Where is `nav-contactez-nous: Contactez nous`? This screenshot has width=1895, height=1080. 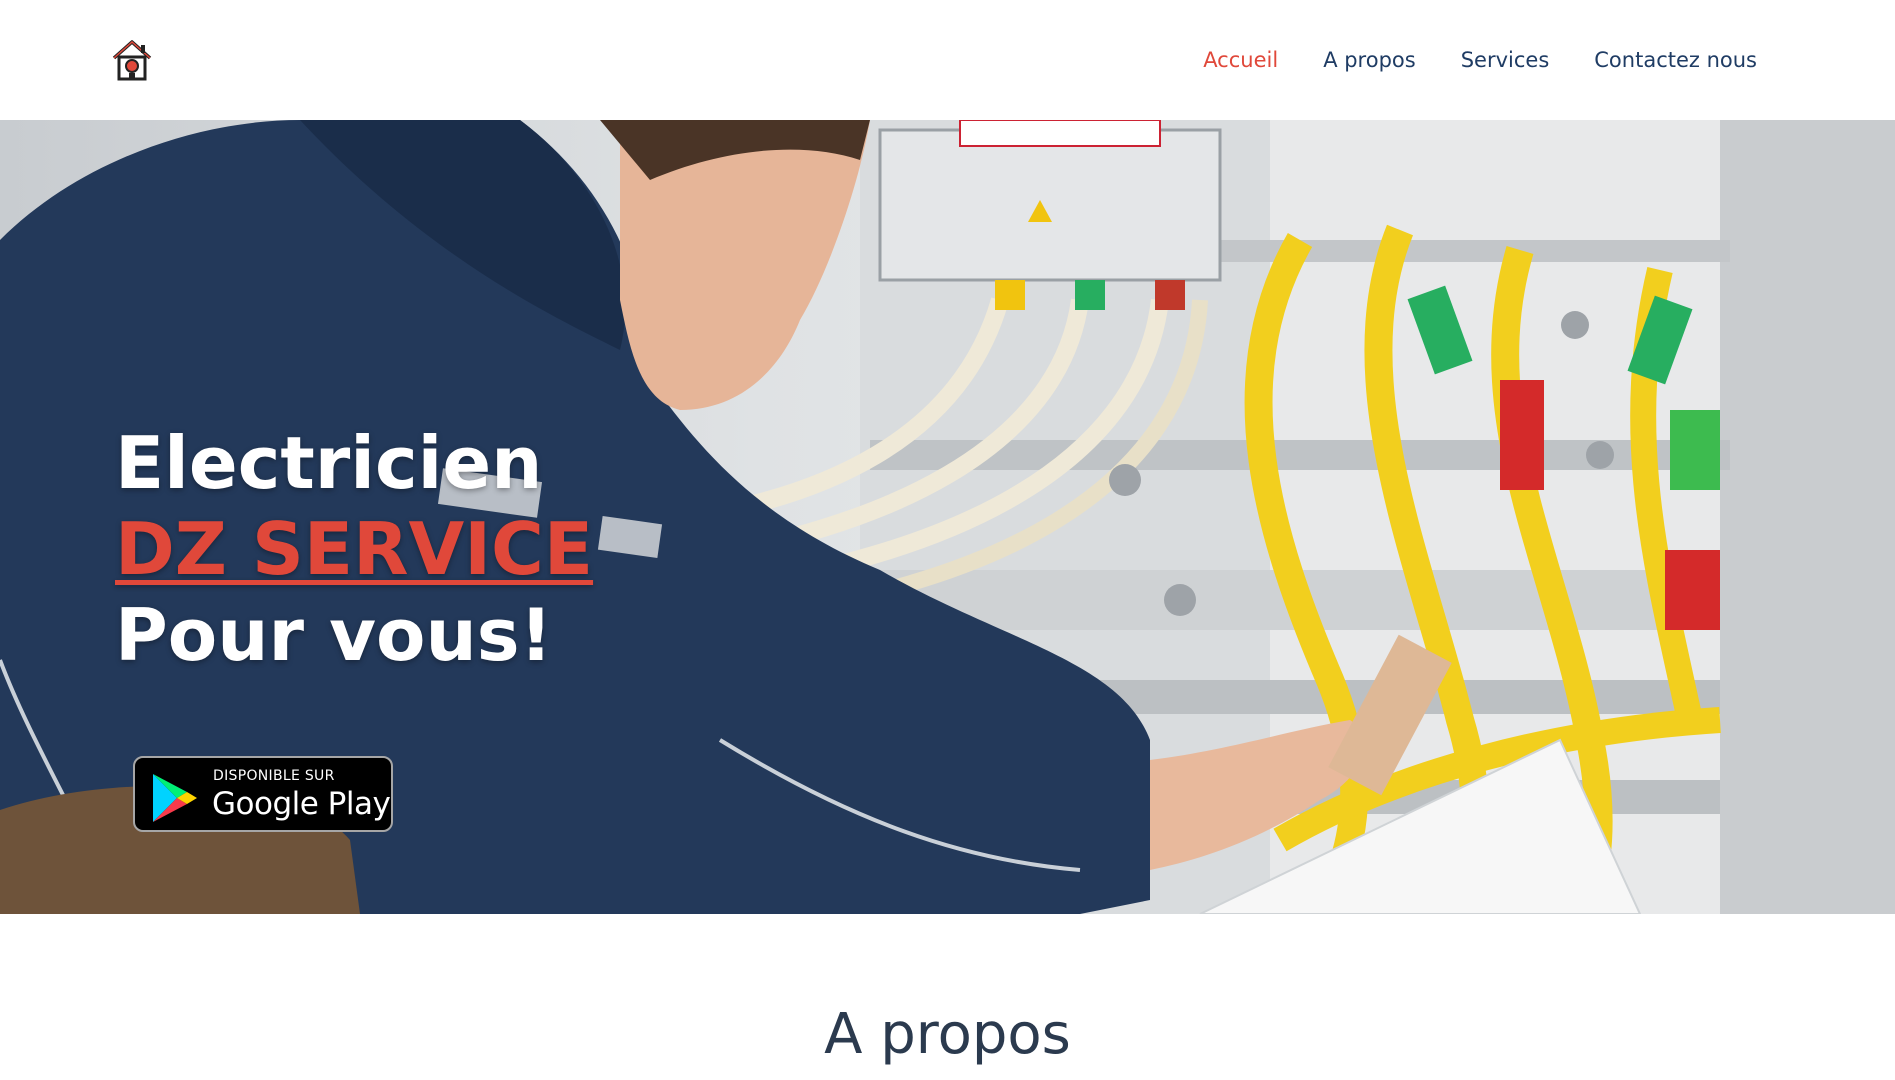 nav-contactez-nous: Contactez nous is located at coordinates (1675, 60).